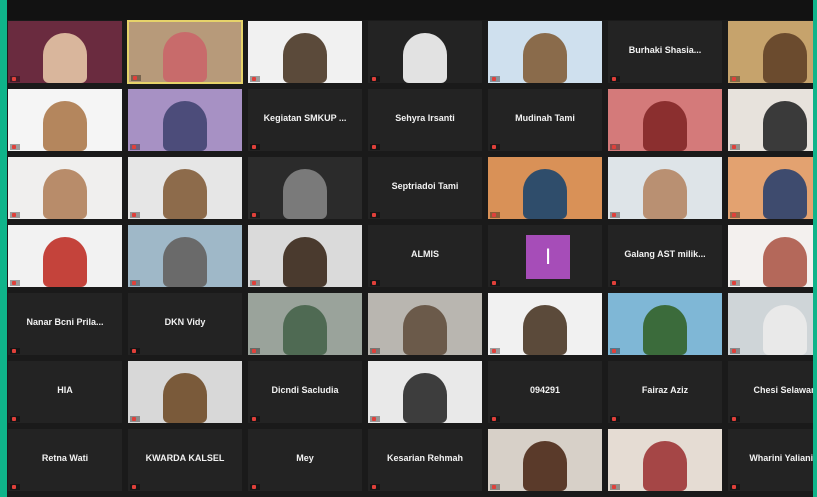 The image size is (817, 497). What do you see at coordinates (305, 460) in the screenshot?
I see `participant-tile: Mey` at bounding box center [305, 460].